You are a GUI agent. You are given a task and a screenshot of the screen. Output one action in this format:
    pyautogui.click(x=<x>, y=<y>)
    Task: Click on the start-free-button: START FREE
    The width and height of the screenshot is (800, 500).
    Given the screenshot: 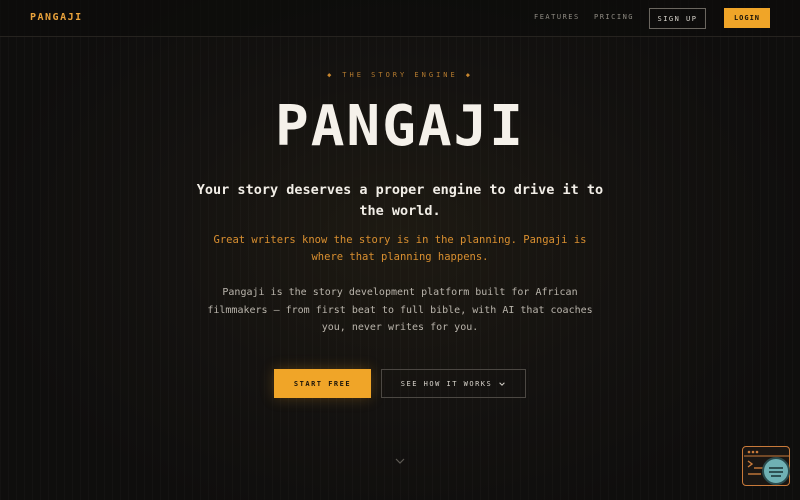 What is the action you would take?
    pyautogui.click(x=322, y=383)
    